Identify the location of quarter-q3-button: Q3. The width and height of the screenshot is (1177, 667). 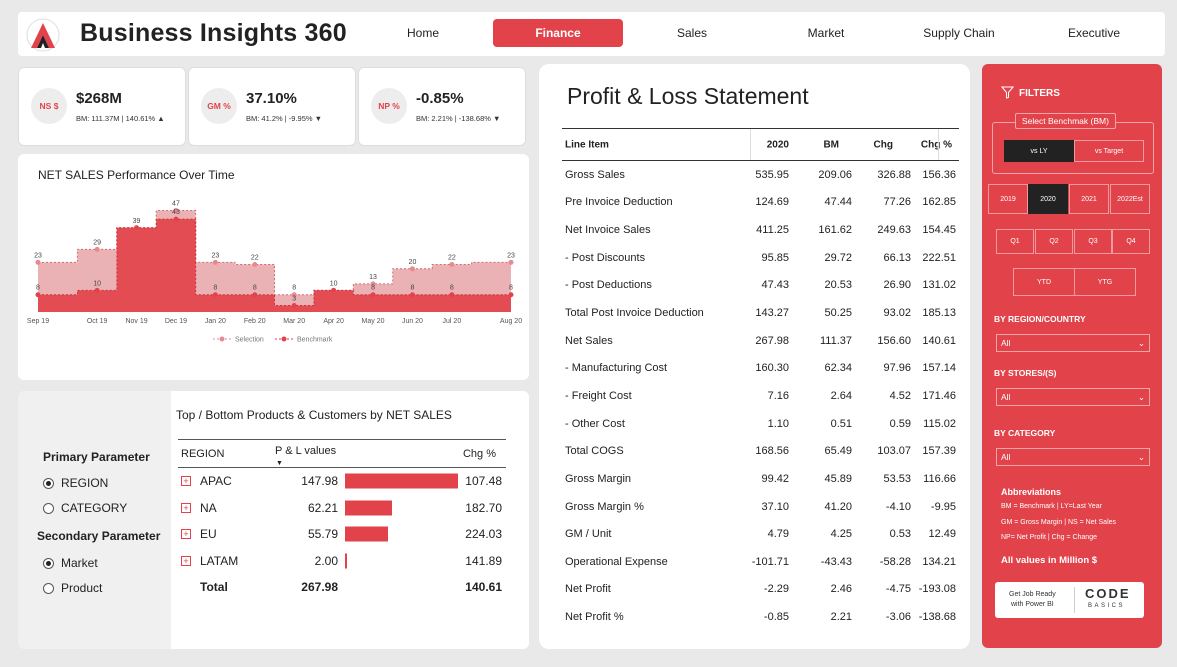
(1093, 241).